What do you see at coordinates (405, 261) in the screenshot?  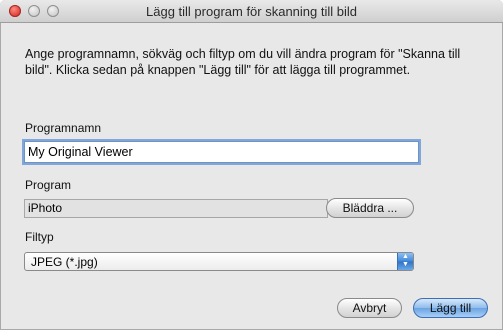 I see `updown-arrows-icon: ▲ ▼` at bounding box center [405, 261].